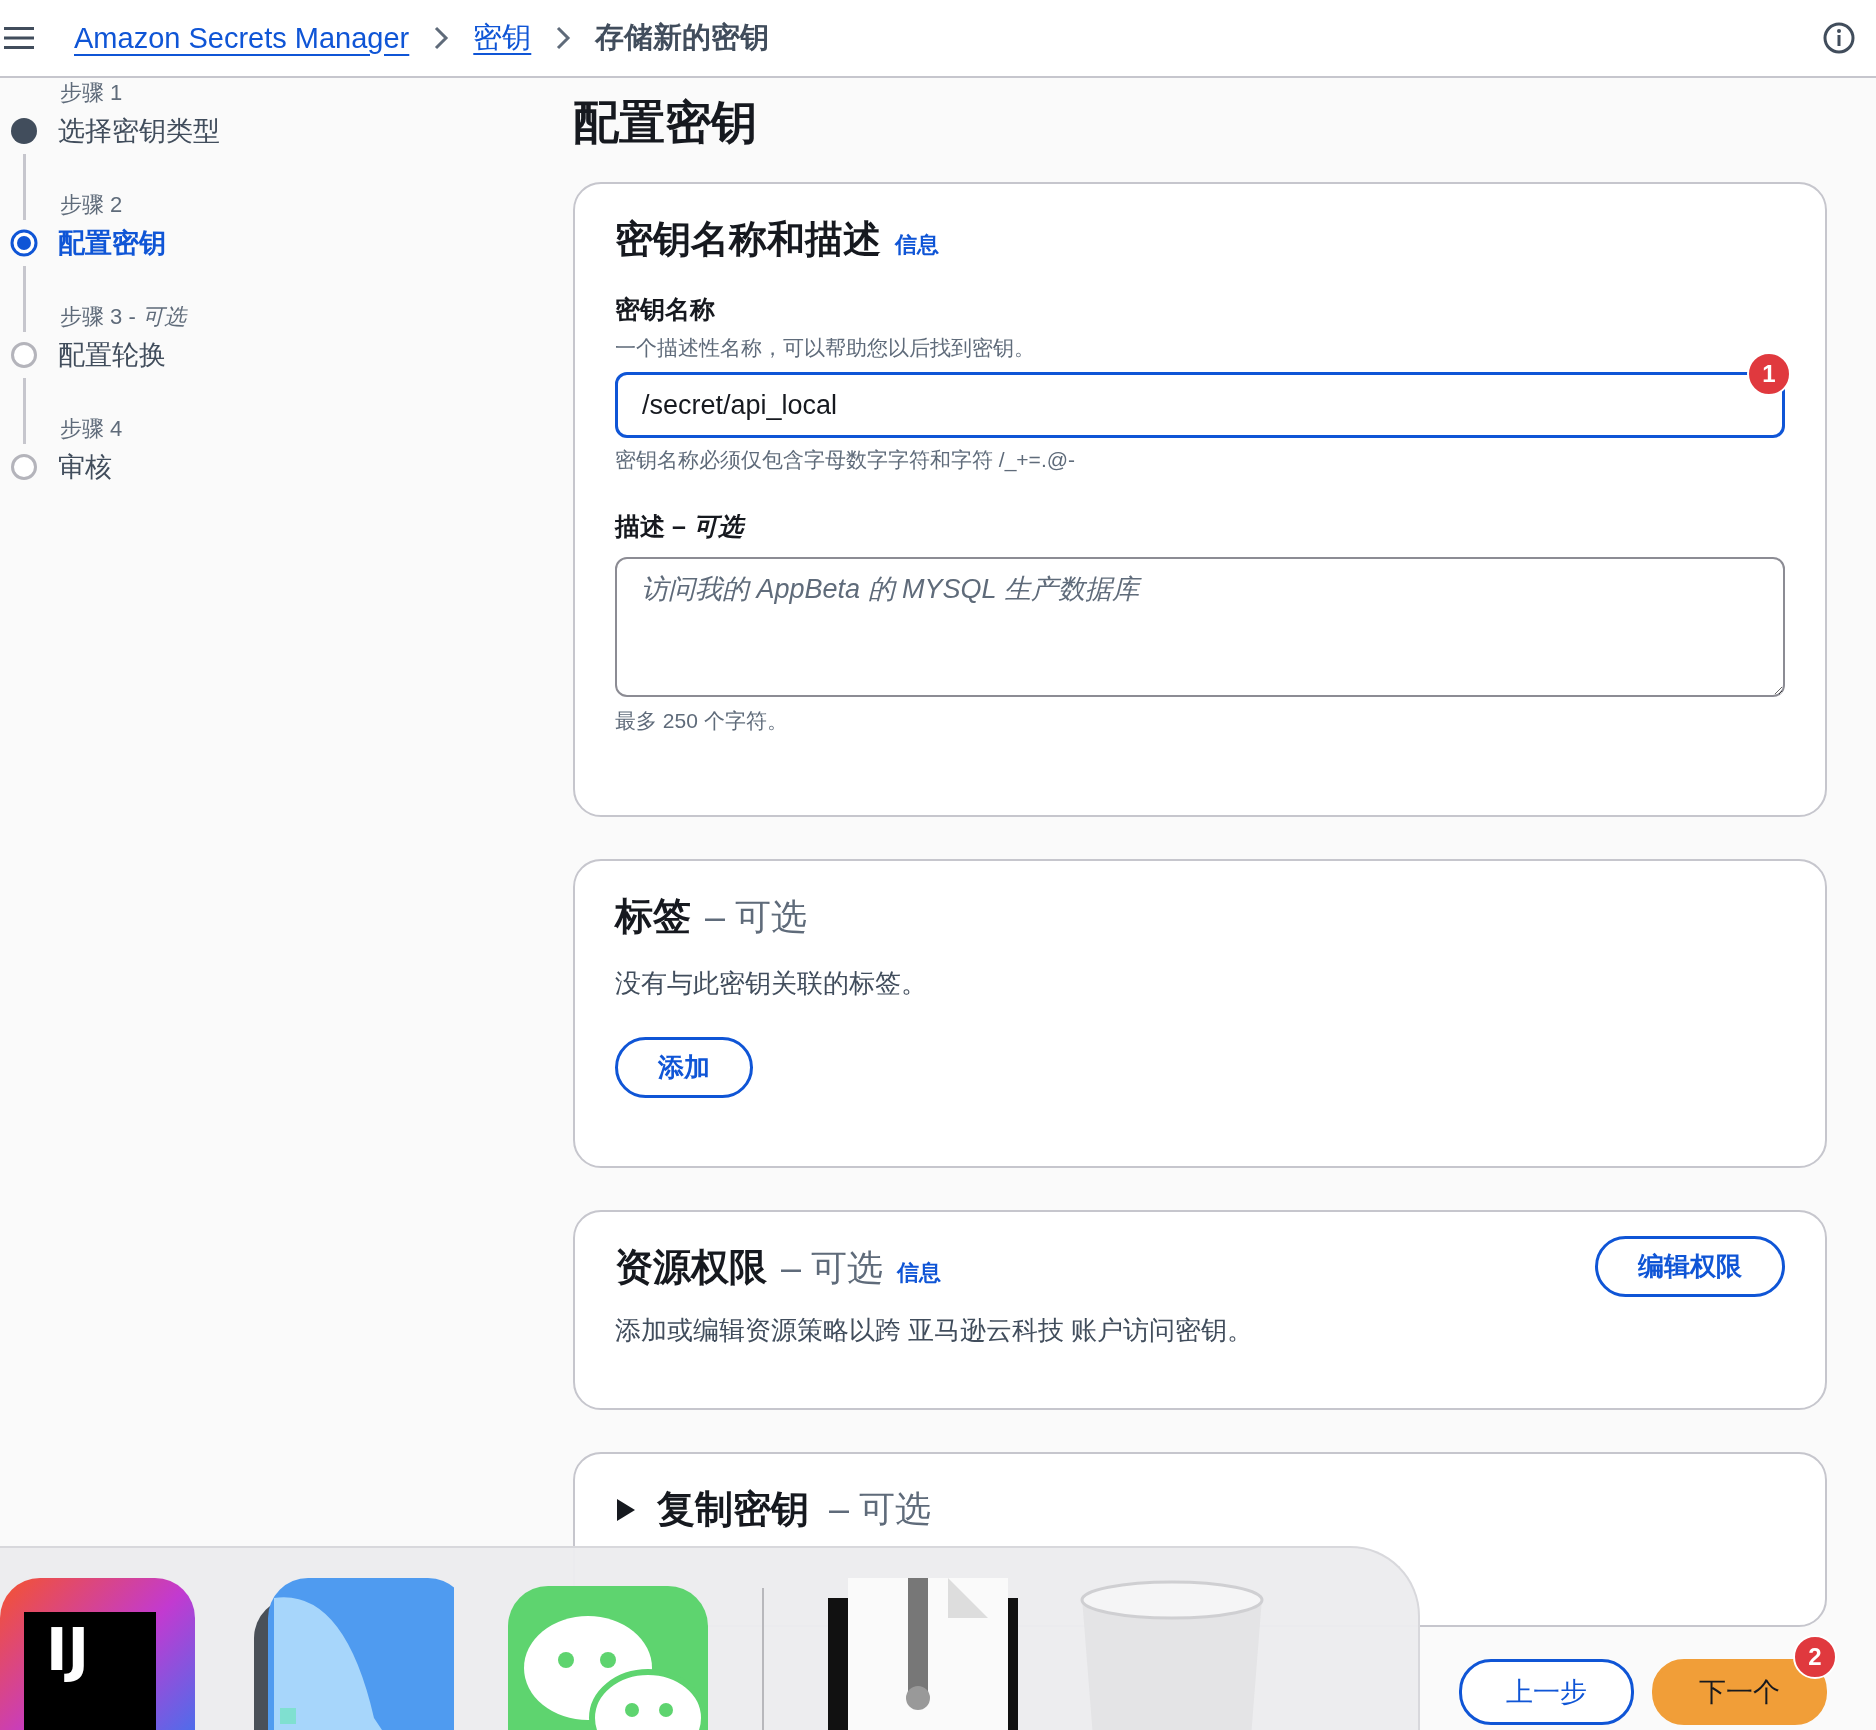  Describe the element at coordinates (1200, 526) in the screenshot. I see `field-label: 描述 – 可选` at that location.